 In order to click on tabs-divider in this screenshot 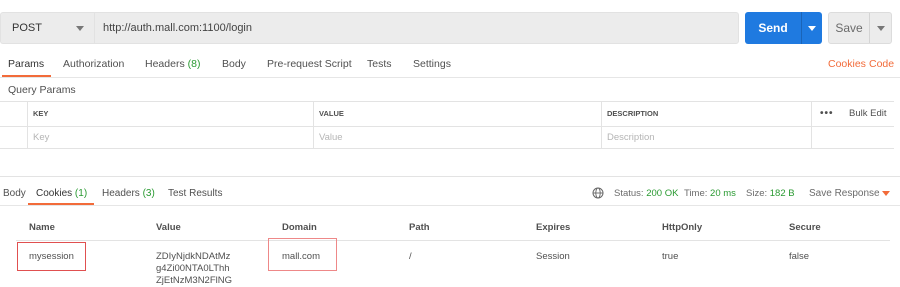, I will do `click(450, 77)`.